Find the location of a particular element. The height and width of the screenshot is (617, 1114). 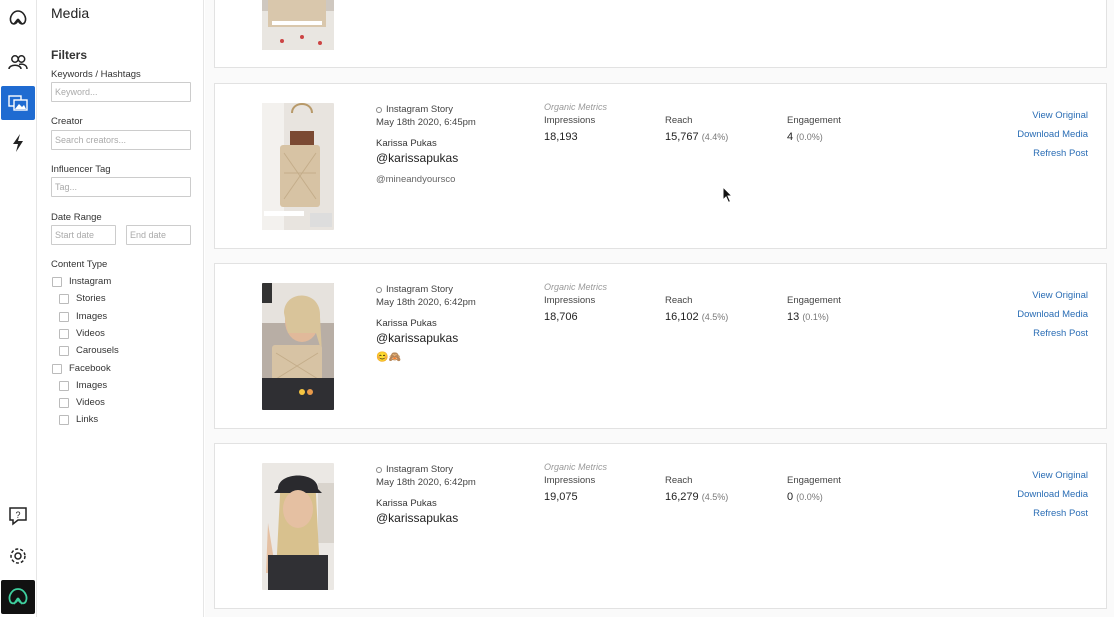

avatar-logo-icon is located at coordinates (18, 597).